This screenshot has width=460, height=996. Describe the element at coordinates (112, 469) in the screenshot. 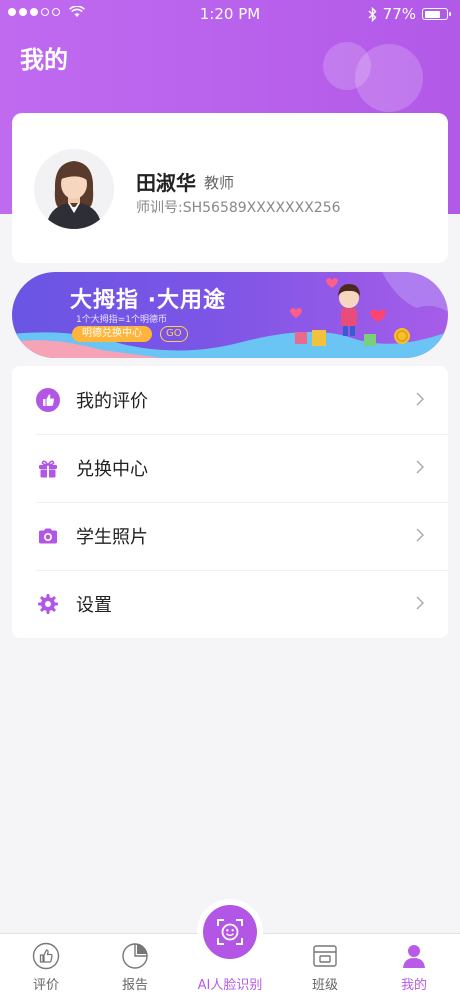

I see `menu-item-label: 兑换中心` at that location.